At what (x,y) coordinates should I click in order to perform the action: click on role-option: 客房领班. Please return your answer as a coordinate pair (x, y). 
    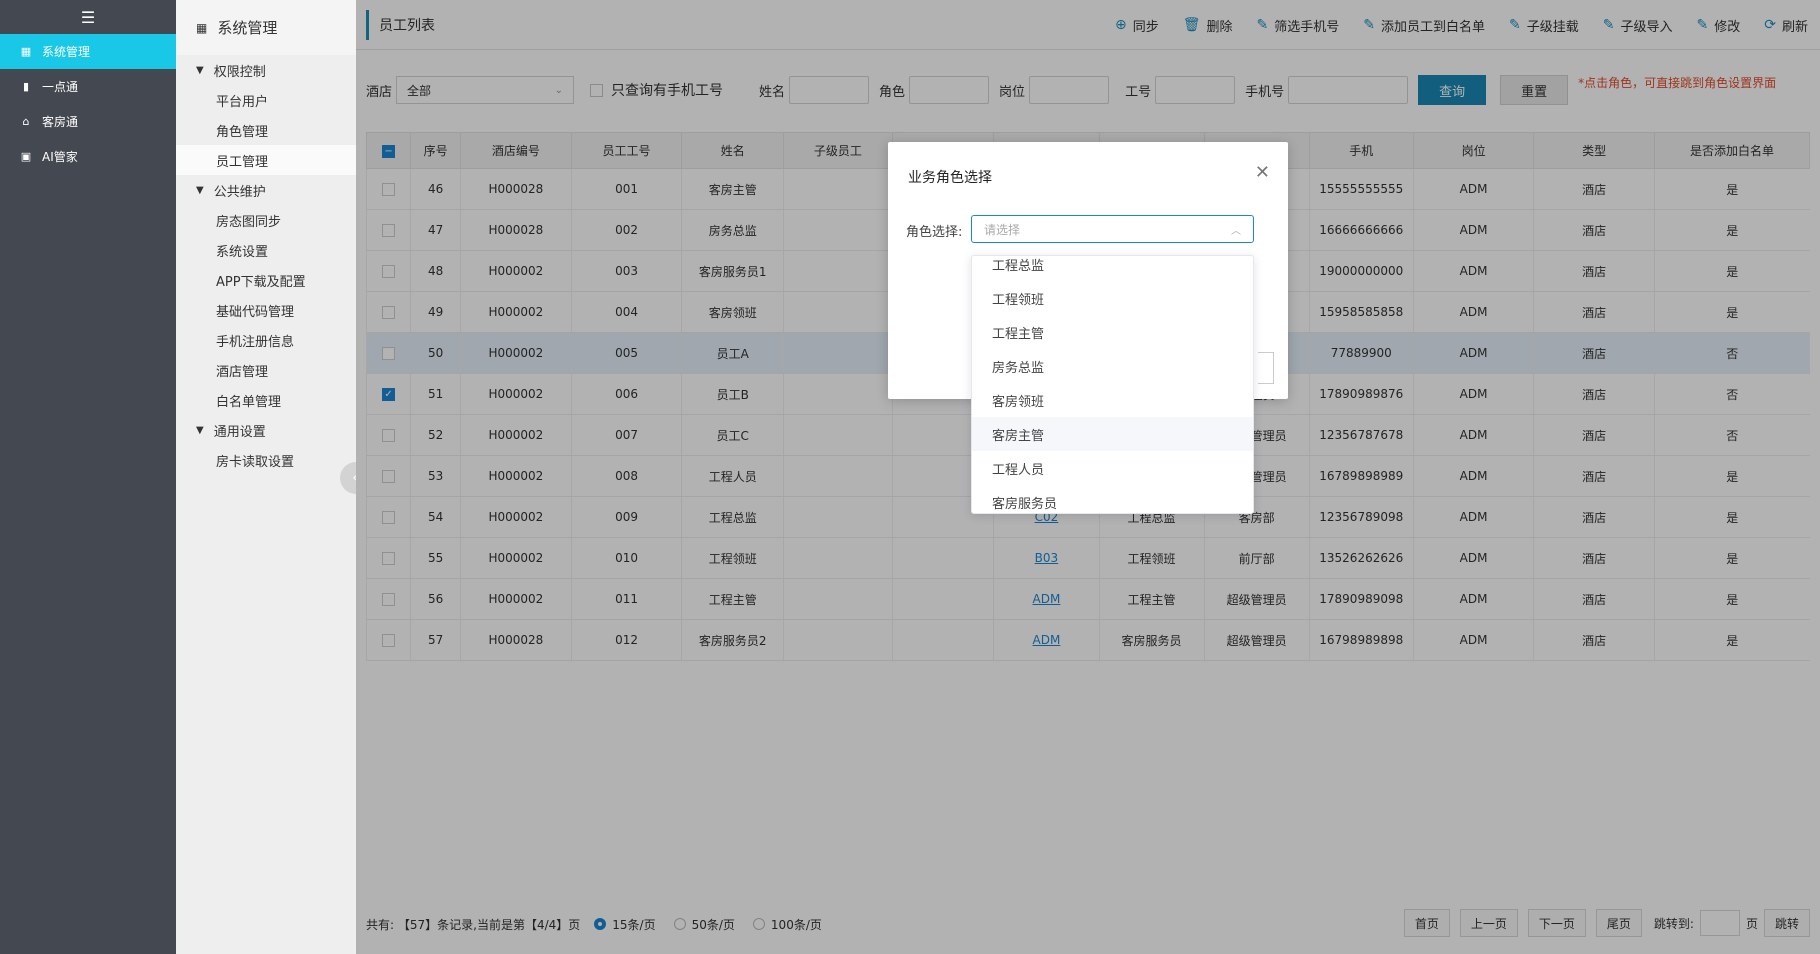
    Looking at the image, I should click on (1112, 400).